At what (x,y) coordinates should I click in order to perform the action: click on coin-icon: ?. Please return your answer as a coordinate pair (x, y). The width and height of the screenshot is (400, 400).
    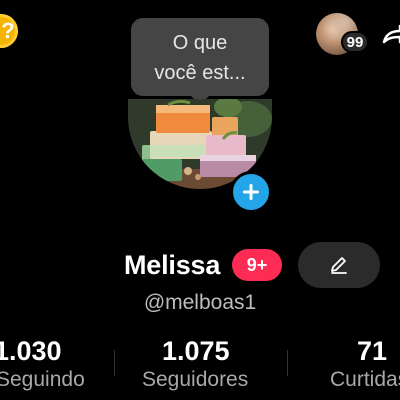
    Looking at the image, I should click on (9, 31).